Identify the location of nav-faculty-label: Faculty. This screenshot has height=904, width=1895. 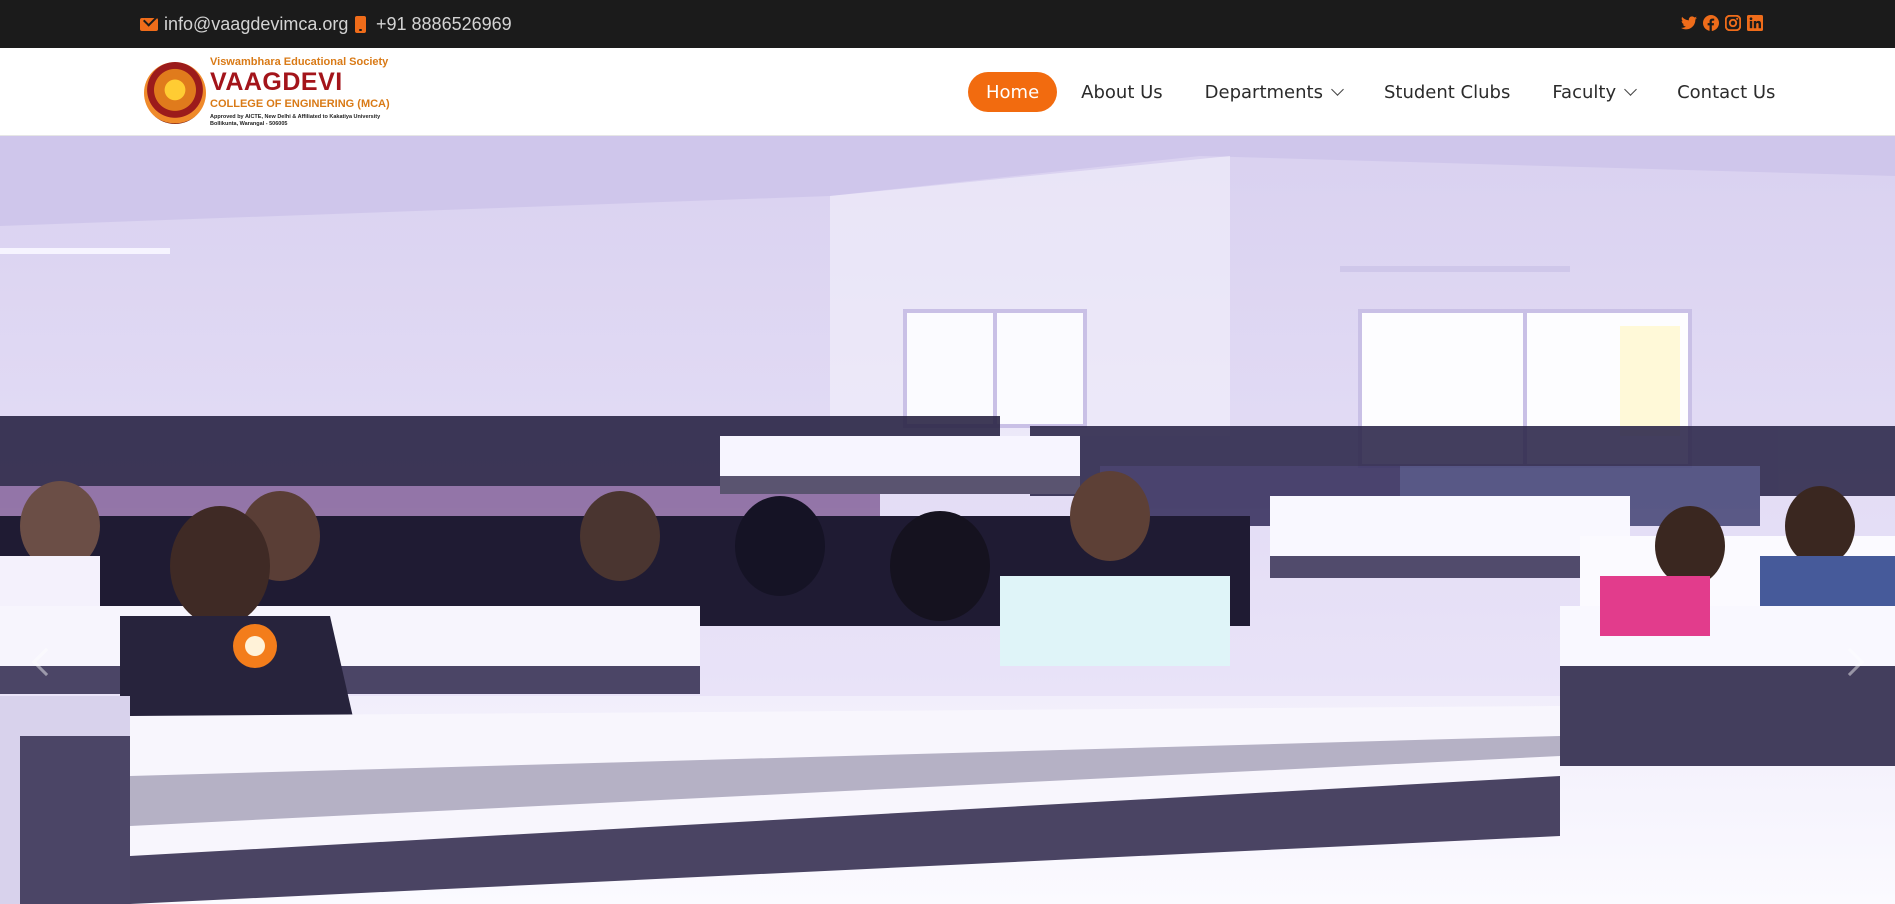
(1584, 92).